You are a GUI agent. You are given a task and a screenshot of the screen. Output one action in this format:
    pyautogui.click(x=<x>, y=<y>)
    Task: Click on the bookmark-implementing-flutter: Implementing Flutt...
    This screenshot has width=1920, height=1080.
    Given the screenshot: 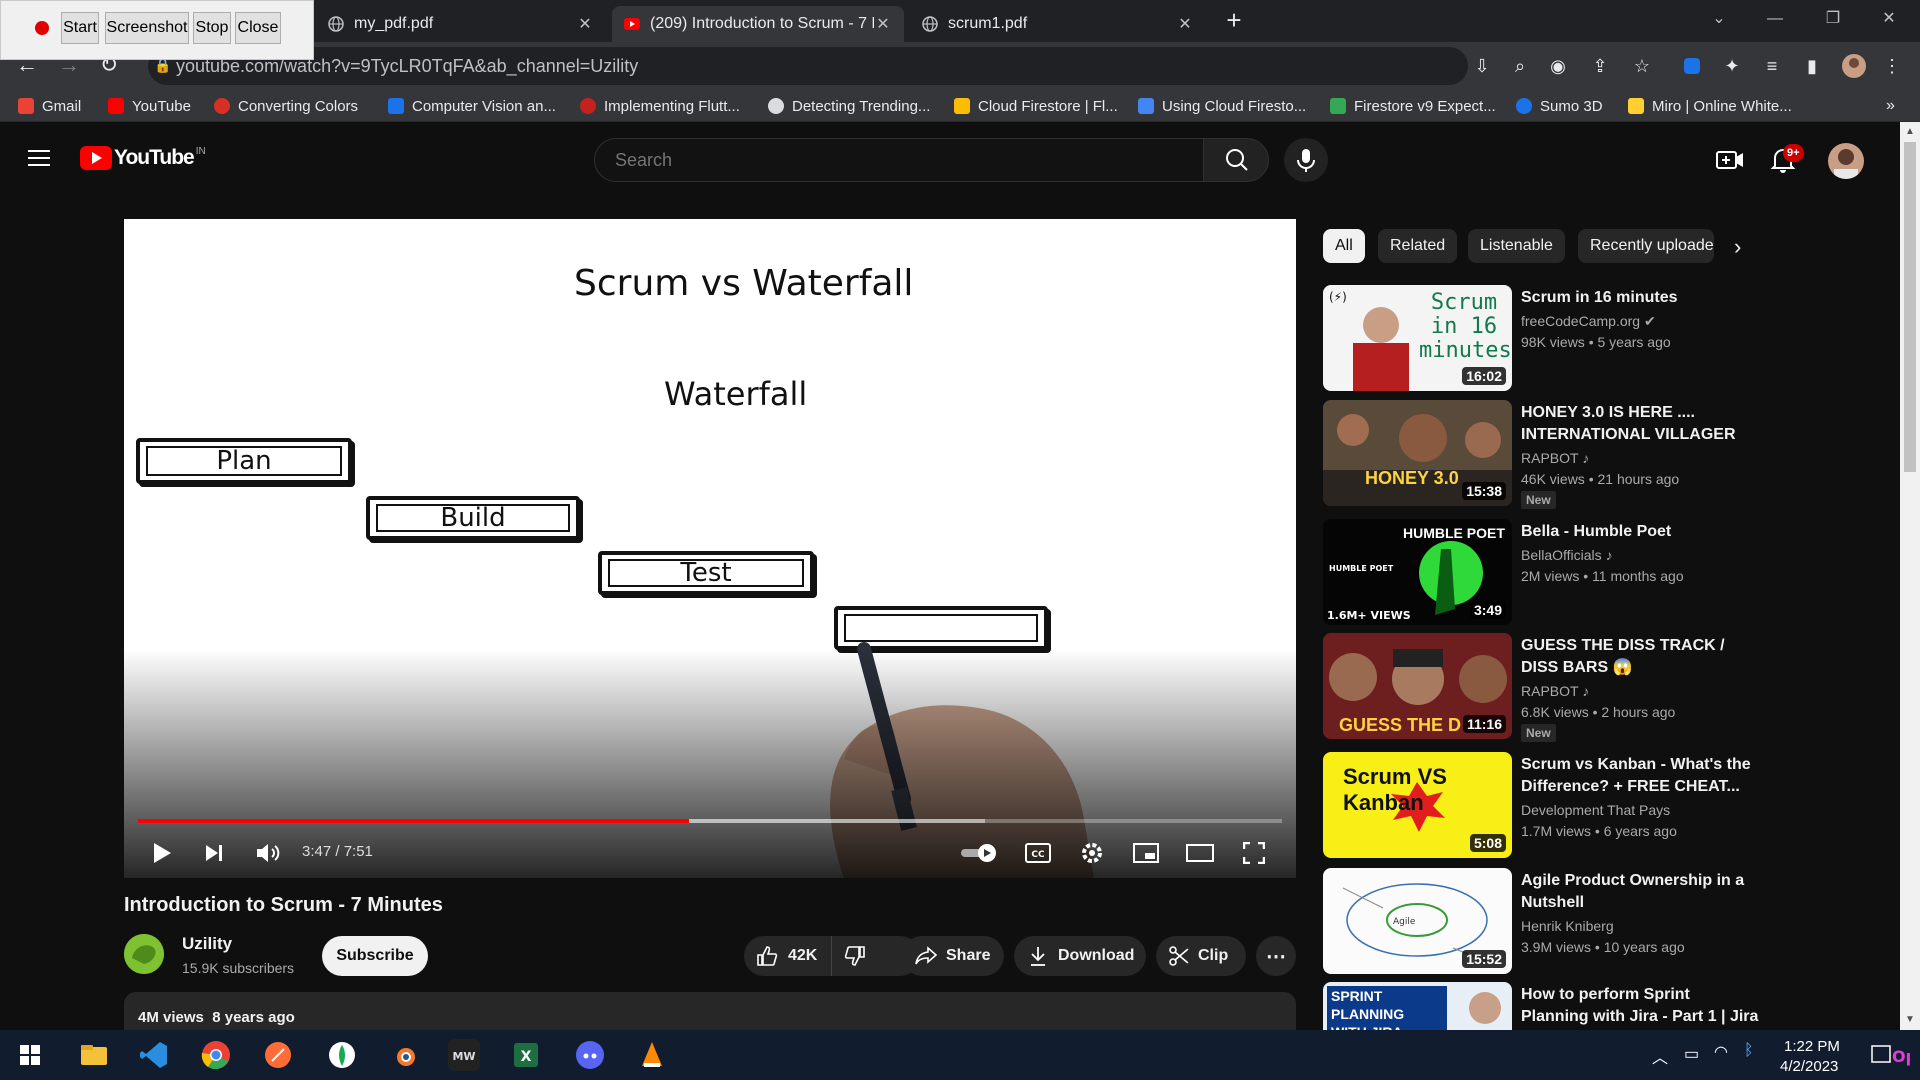 What is the action you would take?
    pyautogui.click(x=660, y=106)
    